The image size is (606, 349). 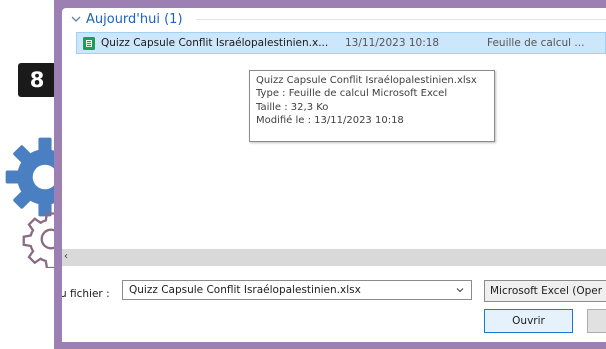 I want to click on step-badge: 8, so click(x=37, y=80).